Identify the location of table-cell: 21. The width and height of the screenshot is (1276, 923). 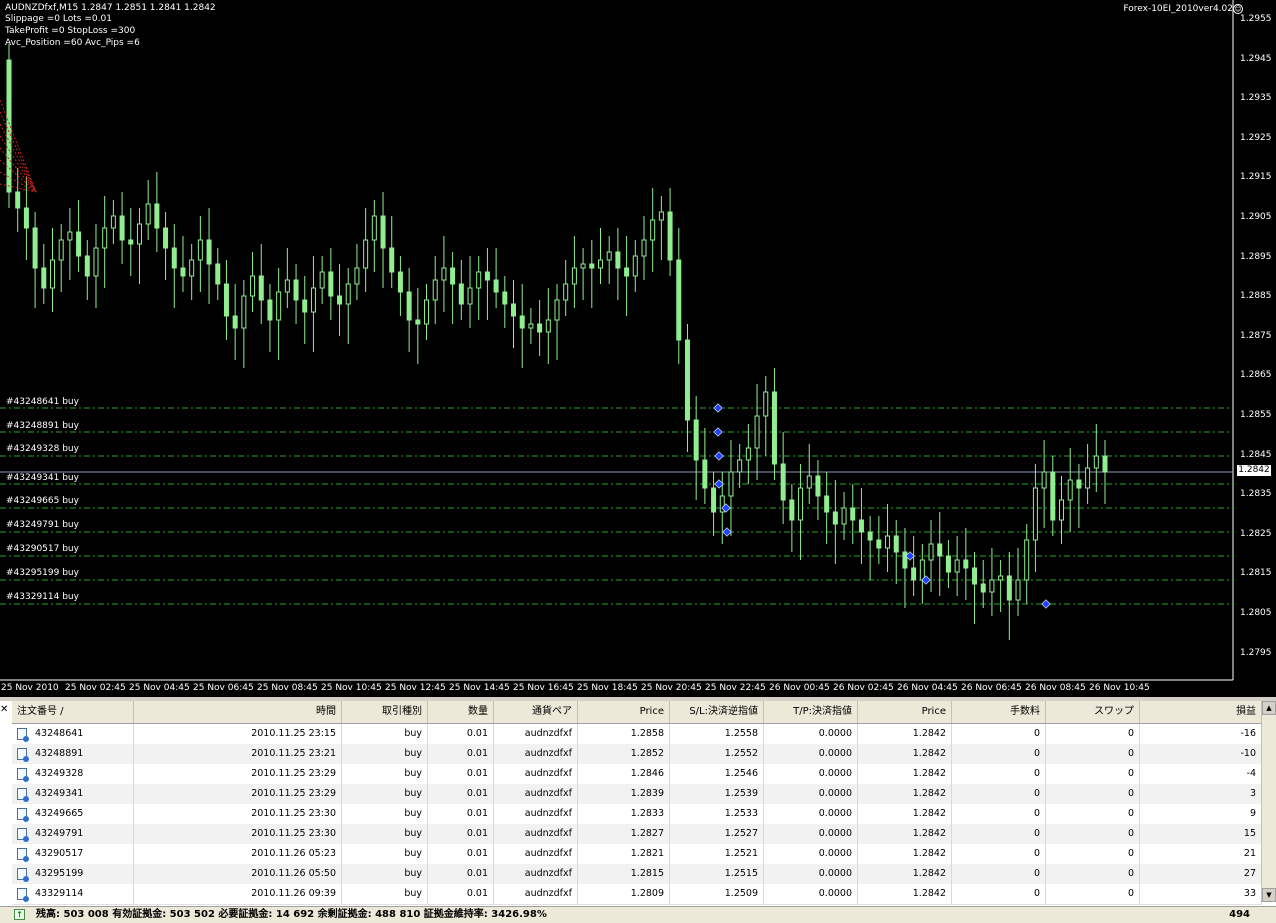
(1201, 854).